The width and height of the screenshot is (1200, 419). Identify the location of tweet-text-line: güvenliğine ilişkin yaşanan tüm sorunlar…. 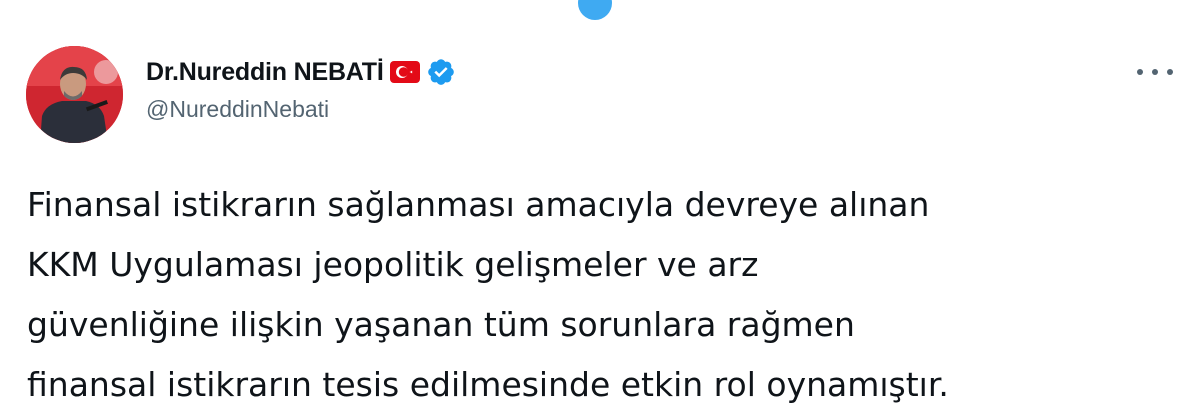
(441, 324).